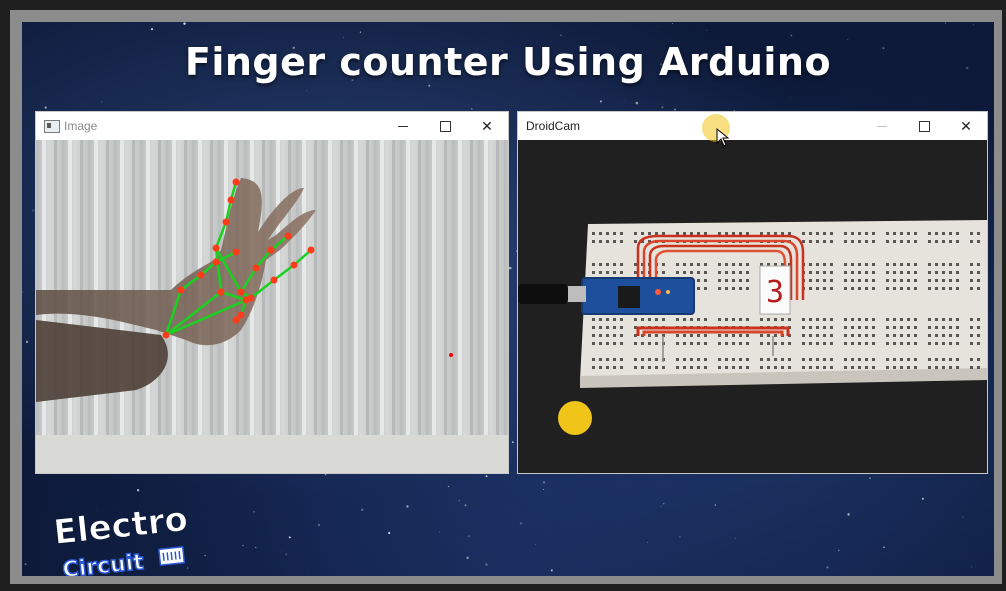  What do you see at coordinates (752, 126) in the screenshot?
I see `droidcam-window-titlebar: DroidCam ✕` at bounding box center [752, 126].